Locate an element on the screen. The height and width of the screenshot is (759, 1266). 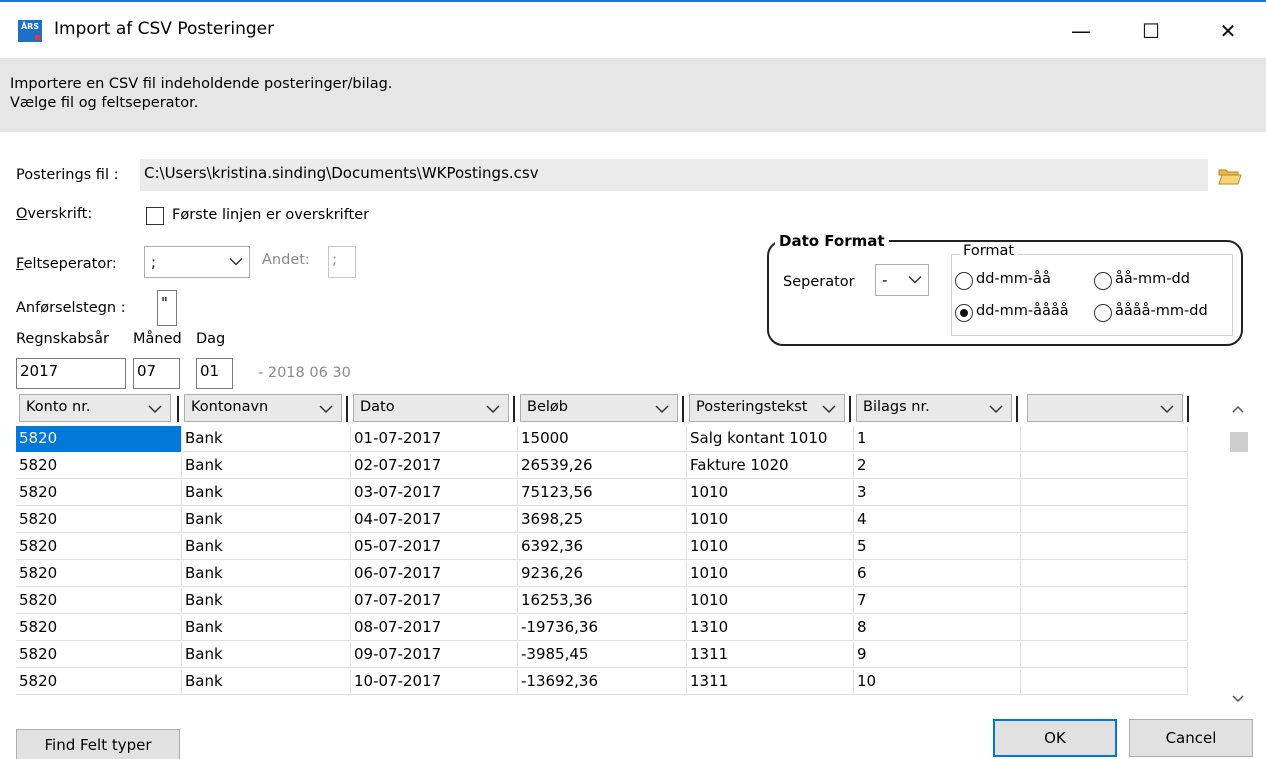
table-row: 5820 Bank 10-07-2017 -13692,36 1311 10 is located at coordinates (602, 682).